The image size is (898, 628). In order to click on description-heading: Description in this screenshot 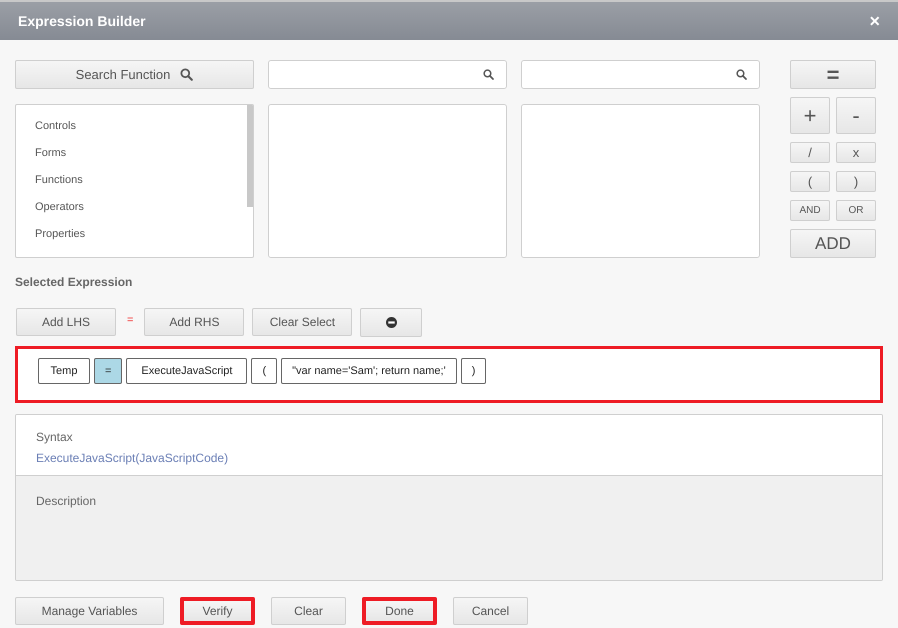, I will do `click(66, 501)`.